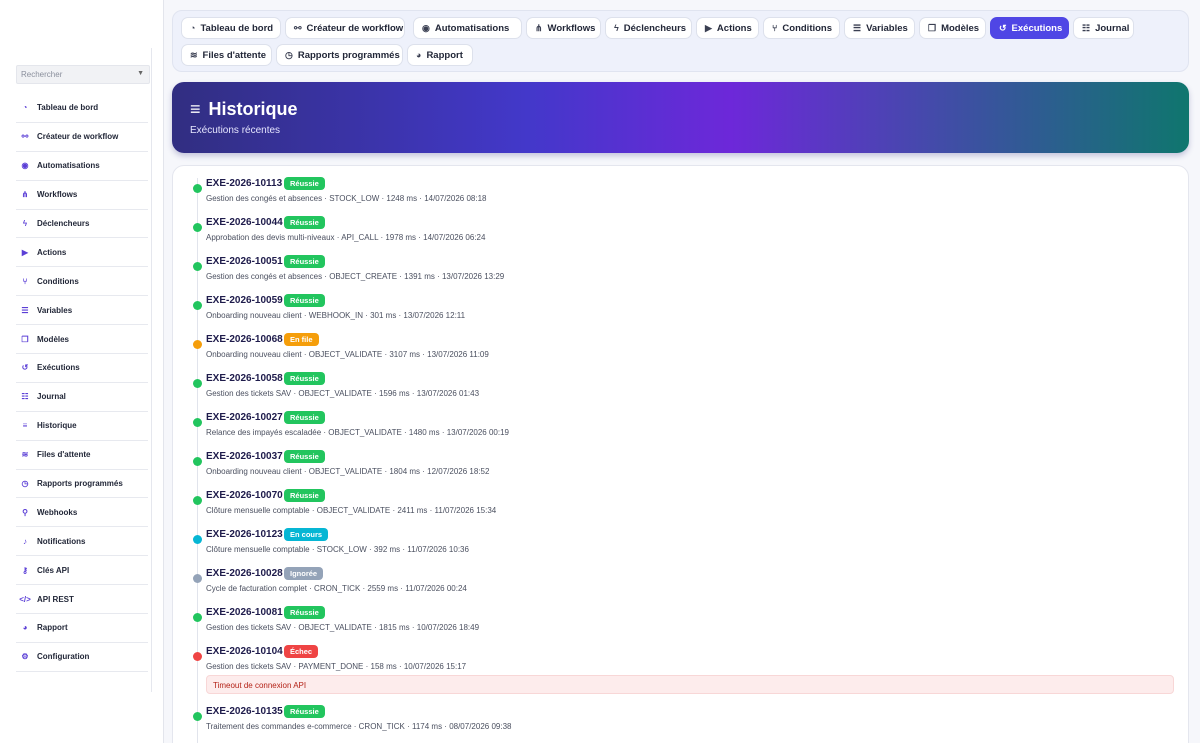  I want to click on execution-date: 14/07/2026 08:18, so click(455, 198).